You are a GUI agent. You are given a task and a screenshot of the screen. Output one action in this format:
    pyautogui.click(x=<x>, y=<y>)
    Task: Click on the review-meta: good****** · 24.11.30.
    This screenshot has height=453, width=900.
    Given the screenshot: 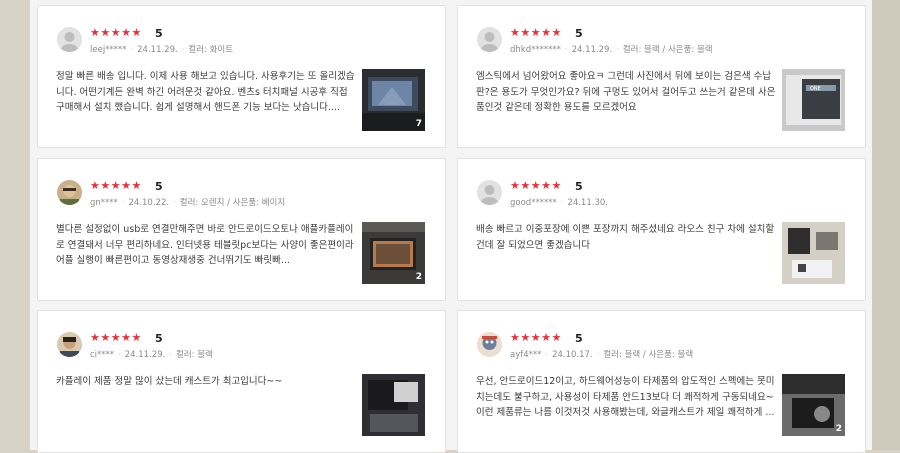 What is the action you would take?
    pyautogui.click(x=559, y=203)
    